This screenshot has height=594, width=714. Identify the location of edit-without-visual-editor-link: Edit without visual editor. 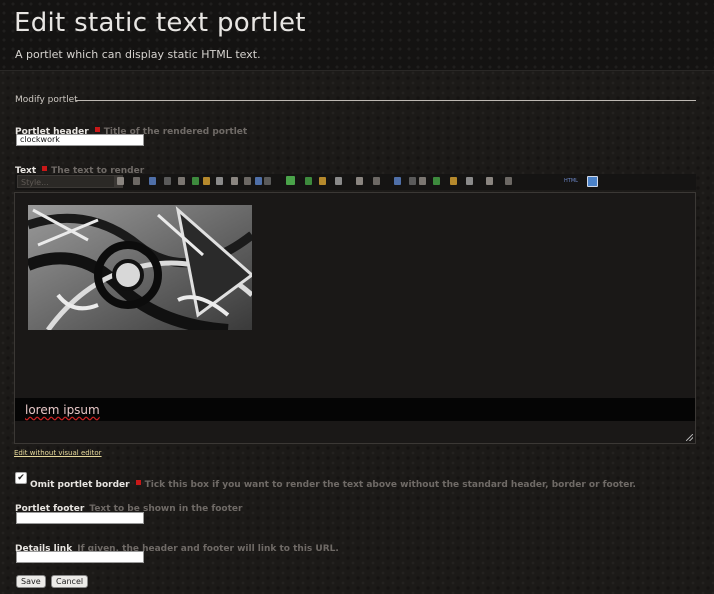
(58, 453).